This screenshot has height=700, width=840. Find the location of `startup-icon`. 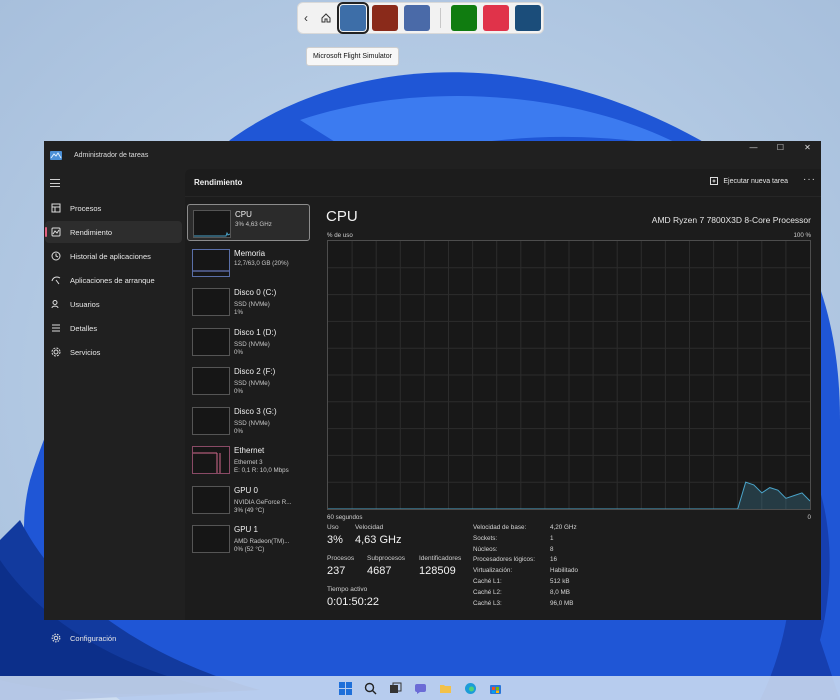

startup-icon is located at coordinates (55, 280).